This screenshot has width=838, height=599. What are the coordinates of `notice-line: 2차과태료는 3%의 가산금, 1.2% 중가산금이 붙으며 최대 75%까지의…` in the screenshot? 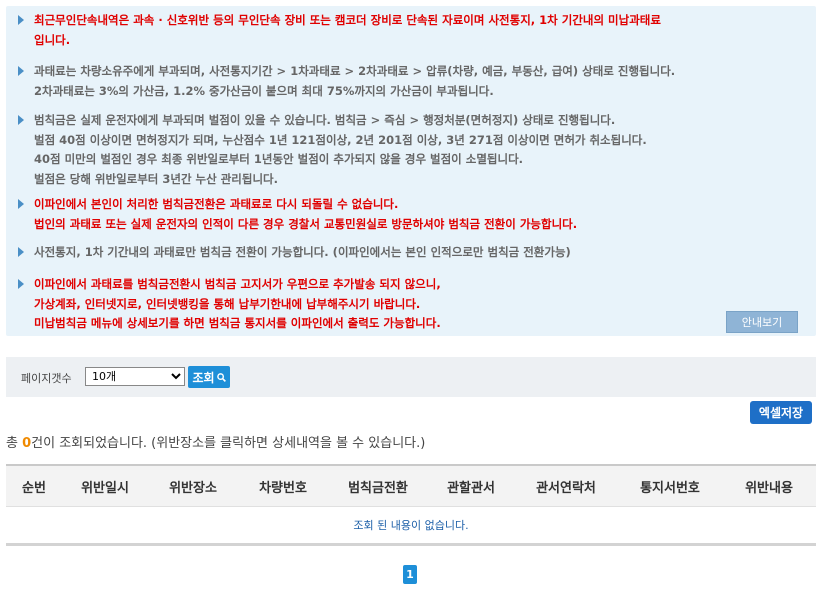 It's located at (264, 90).